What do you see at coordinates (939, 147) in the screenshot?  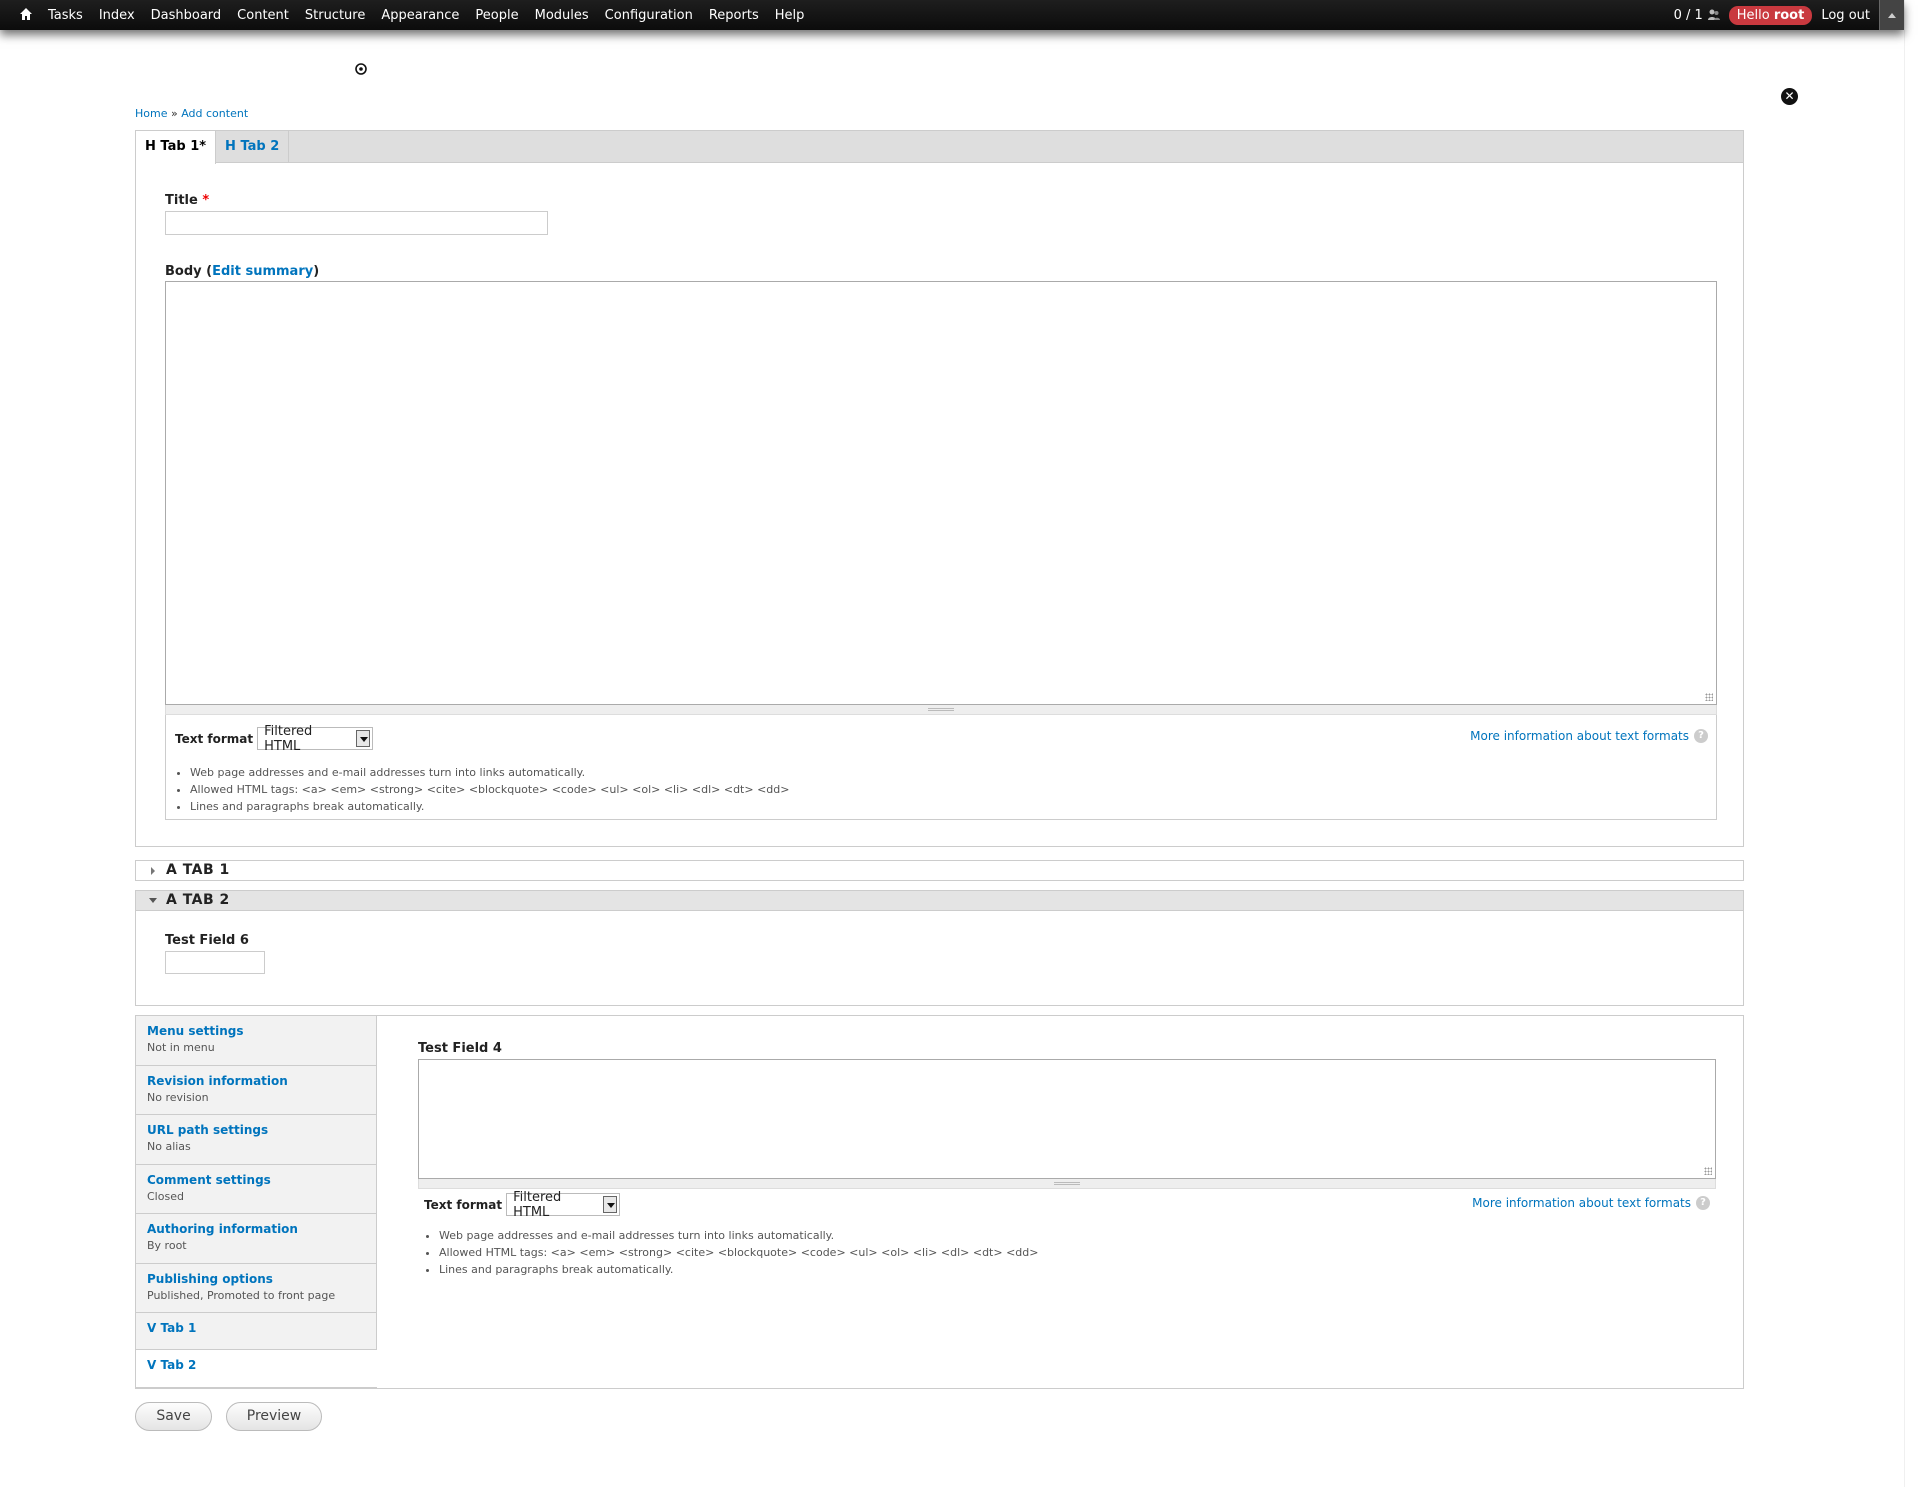 I see `horizontal-tab-bar: H Tab 1* H Tab 2` at bounding box center [939, 147].